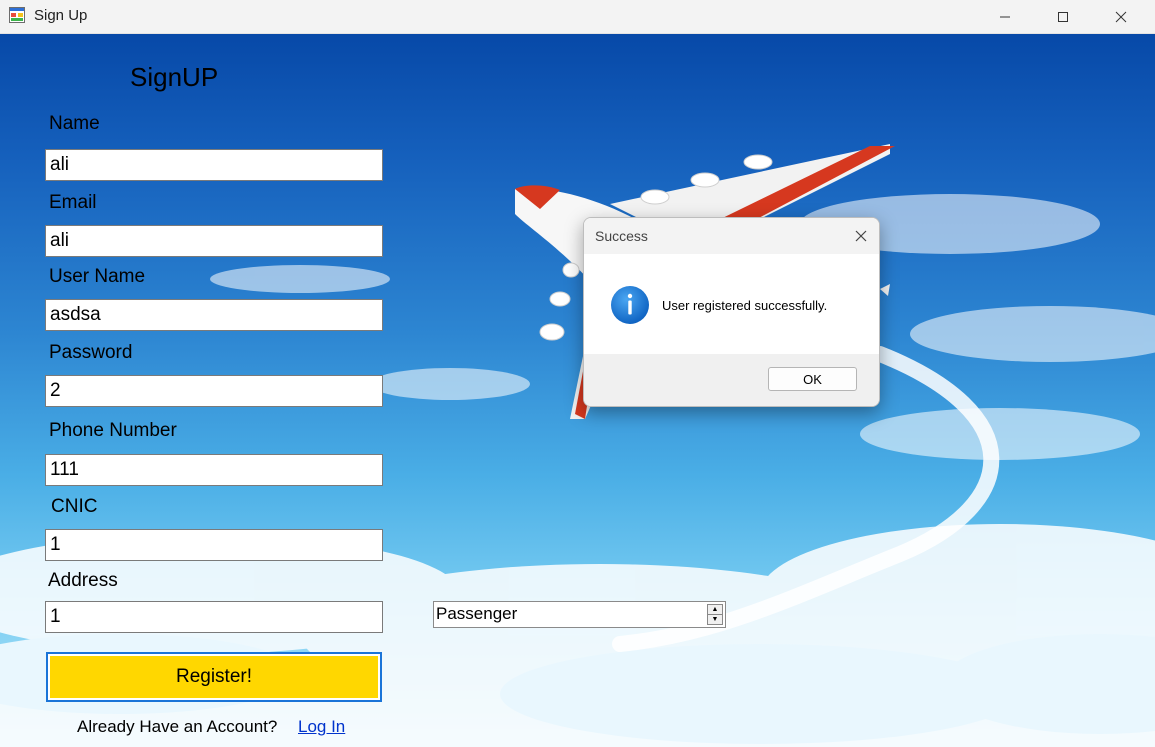  Describe the element at coordinates (214, 677) in the screenshot. I see `register-button: Register!` at that location.